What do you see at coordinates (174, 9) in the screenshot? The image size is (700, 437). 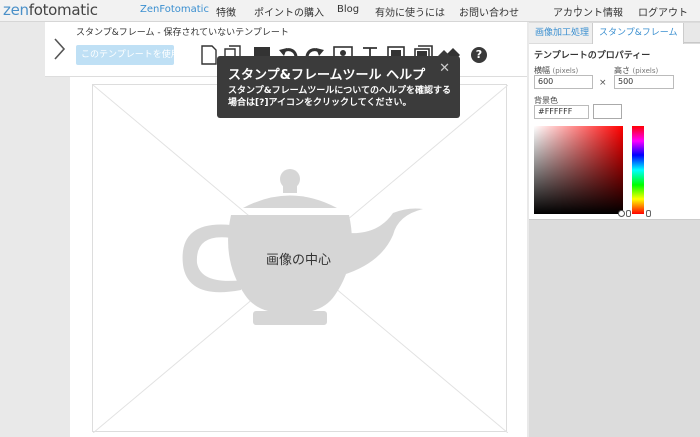 I see `nav-zenfotomatic: ZenFotomatic` at bounding box center [174, 9].